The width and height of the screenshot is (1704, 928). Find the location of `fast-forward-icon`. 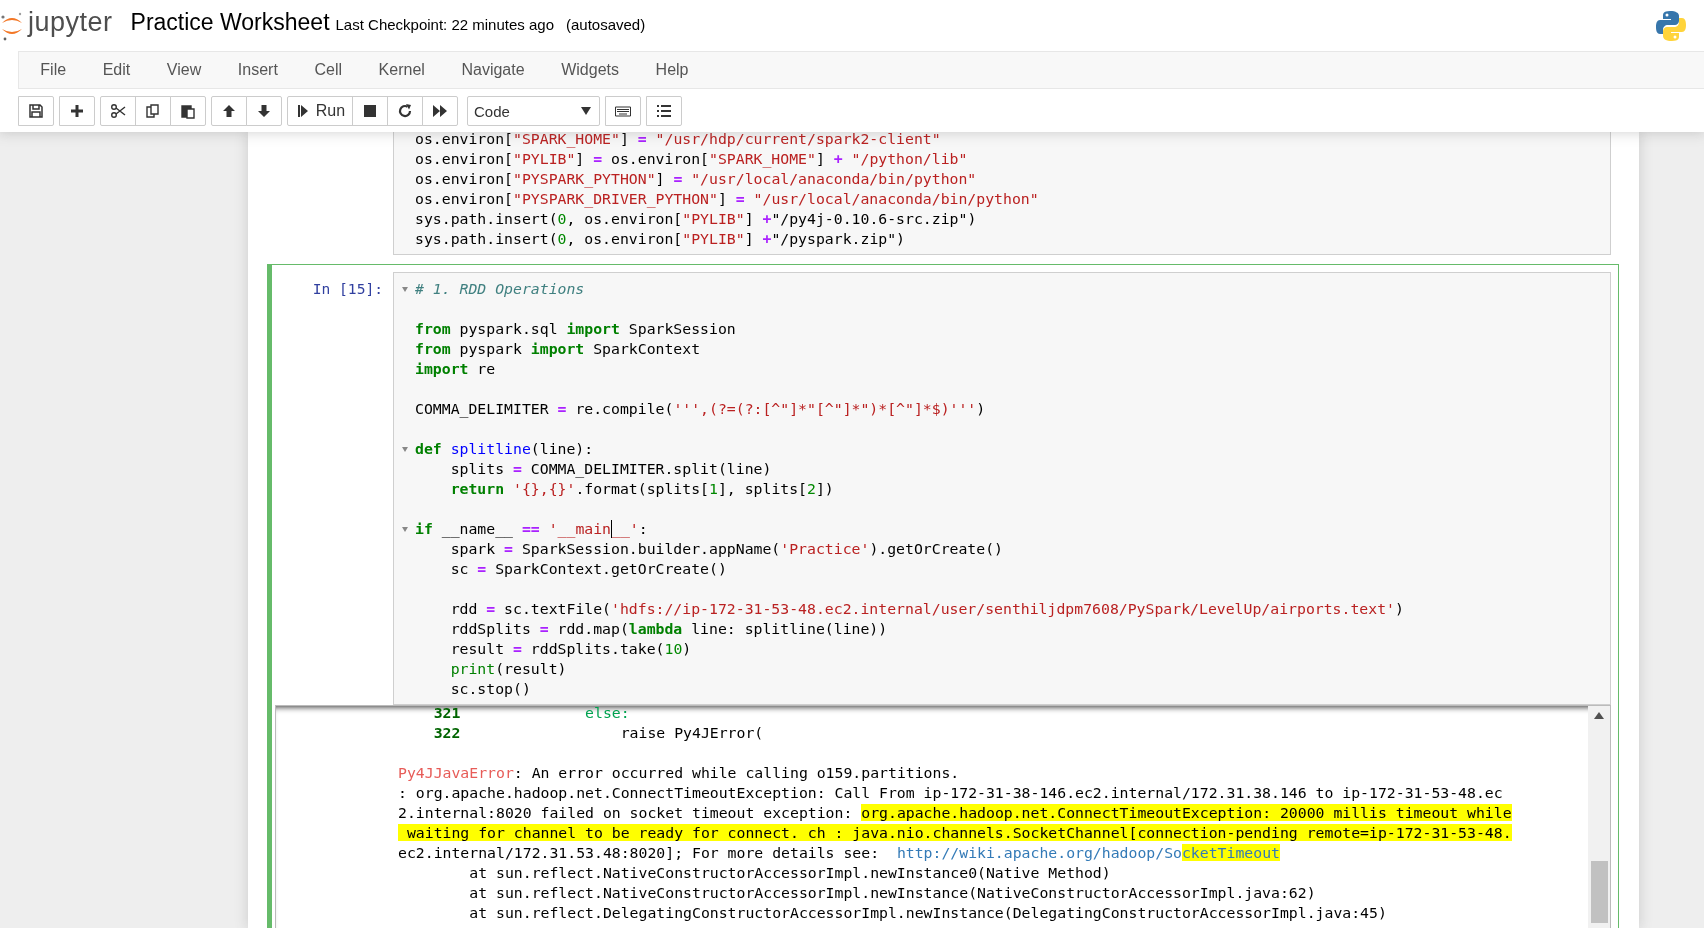

fast-forward-icon is located at coordinates (440, 111).